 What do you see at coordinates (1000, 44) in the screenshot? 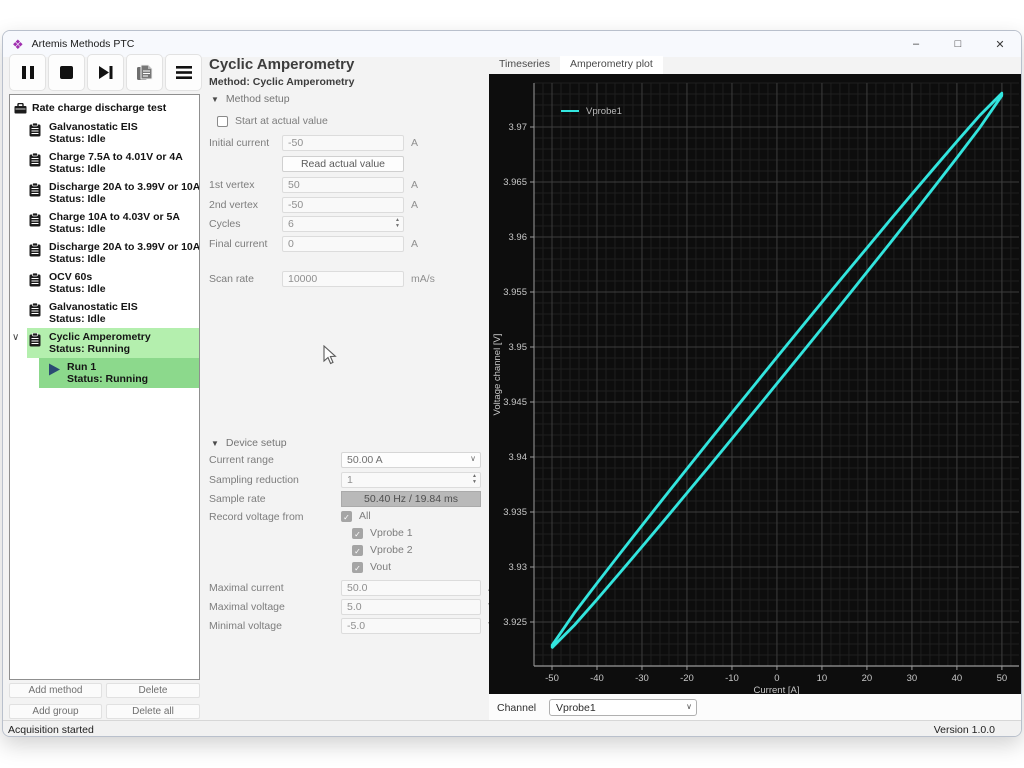
I see `close-button: ✕` at bounding box center [1000, 44].